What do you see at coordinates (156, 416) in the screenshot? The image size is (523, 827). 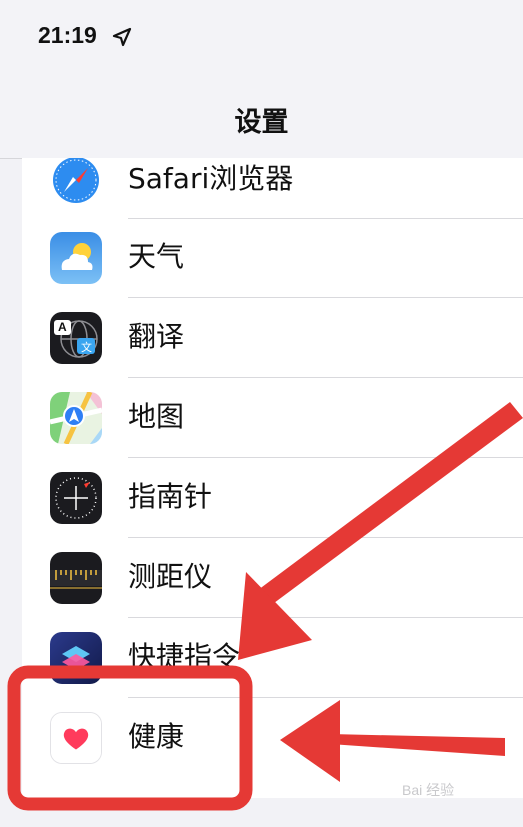 I see `settings-item-label: 地图` at bounding box center [156, 416].